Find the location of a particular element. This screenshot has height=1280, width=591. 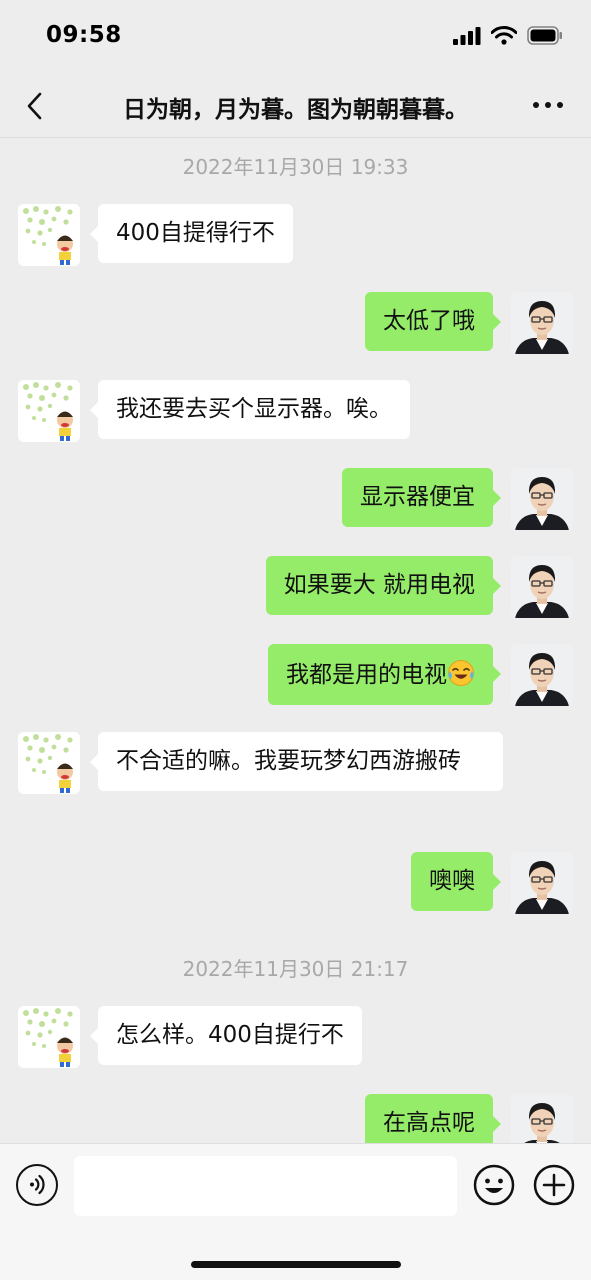

laughing-crying-emoji-icon is located at coordinates (461, 673).